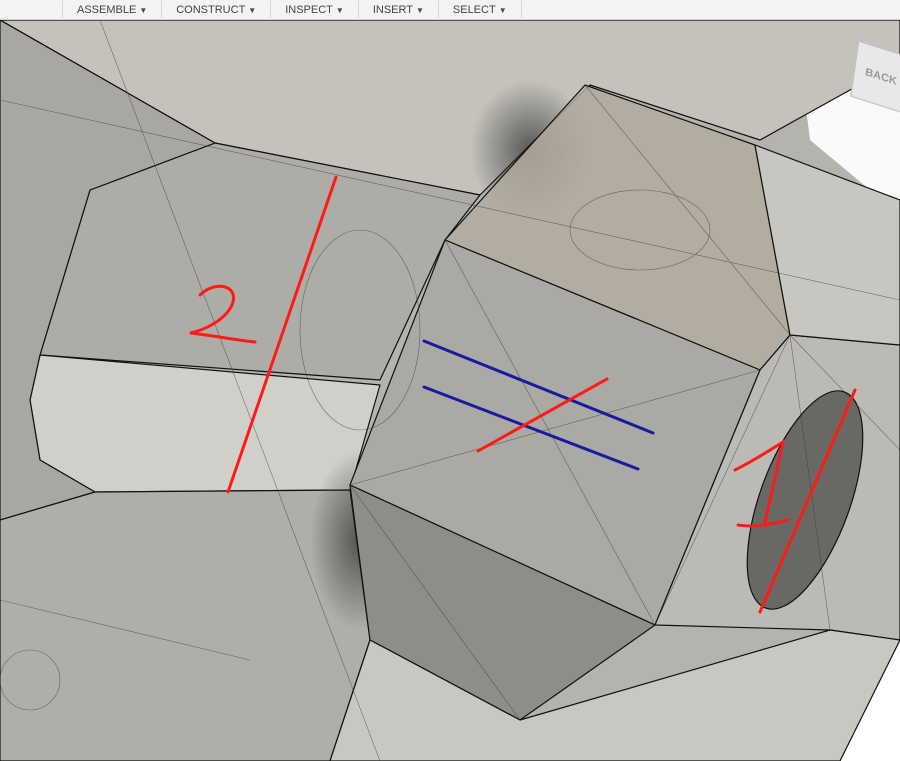 Image resolution: width=900 pixels, height=761 pixels. I want to click on menu-assemble: ASSEMBLE ▼, so click(112, 10).